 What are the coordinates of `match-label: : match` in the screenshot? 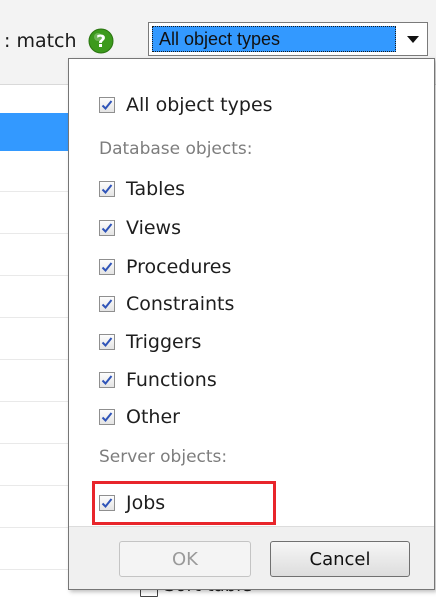 It's located at (40, 41).